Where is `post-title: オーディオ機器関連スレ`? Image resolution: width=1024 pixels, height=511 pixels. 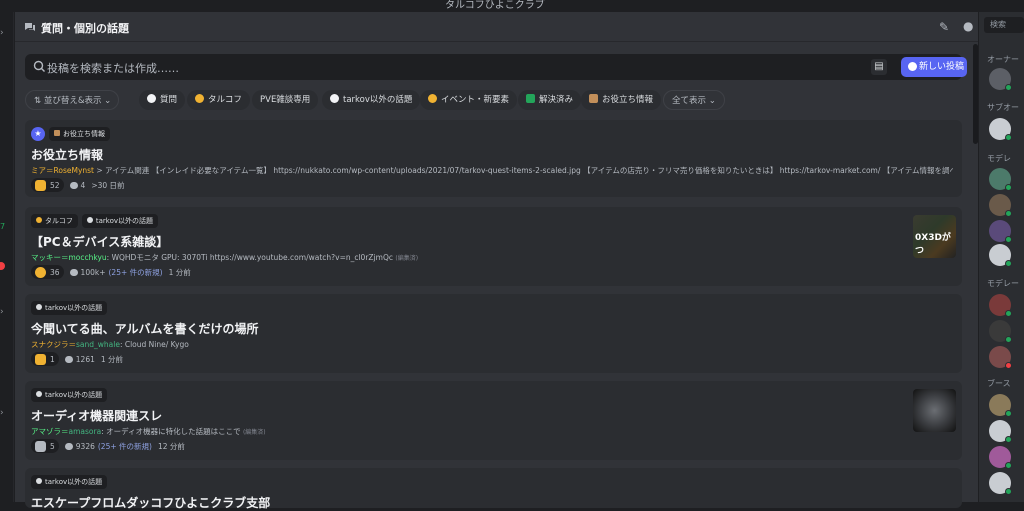
post-title: オーディオ機器関連スレ is located at coordinates (96, 415).